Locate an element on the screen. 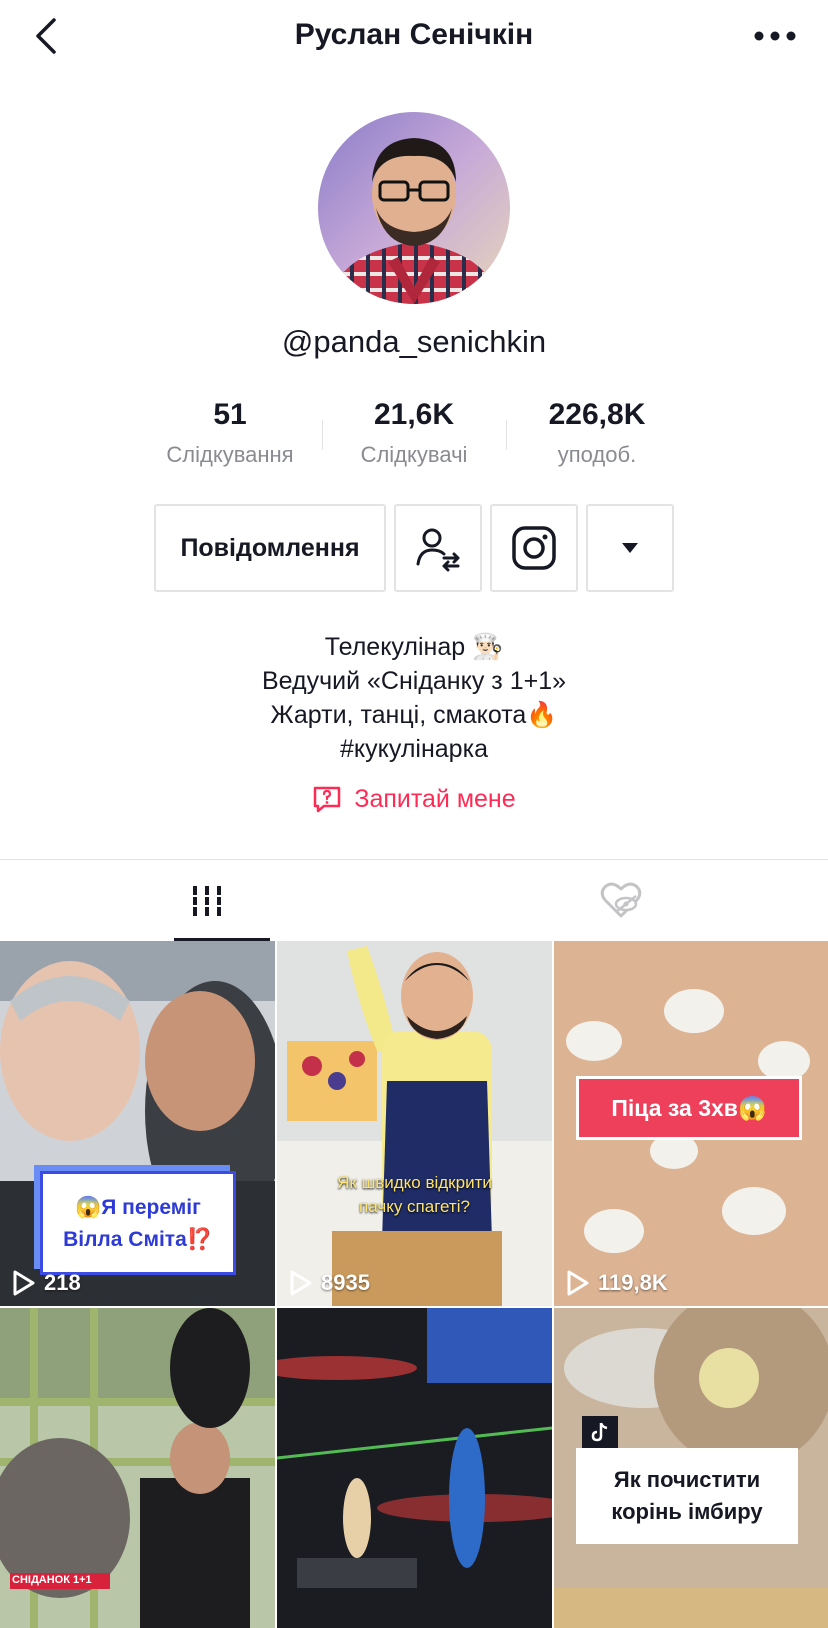 The height and width of the screenshot is (1628, 828). user-follow-icon is located at coordinates (438, 550).